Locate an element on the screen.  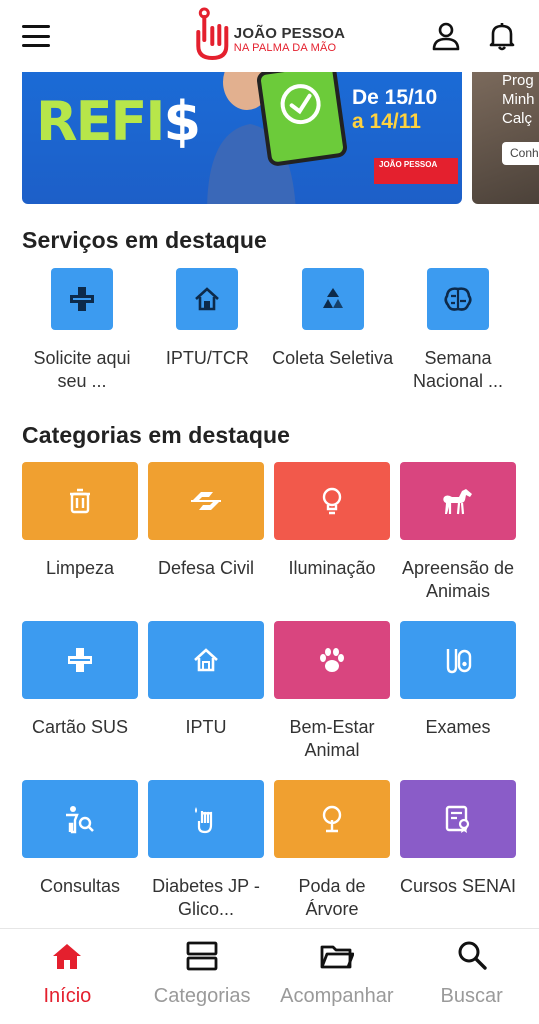
banner-dates: De 15/10 a 14/11 is located at coordinates (395, 110).